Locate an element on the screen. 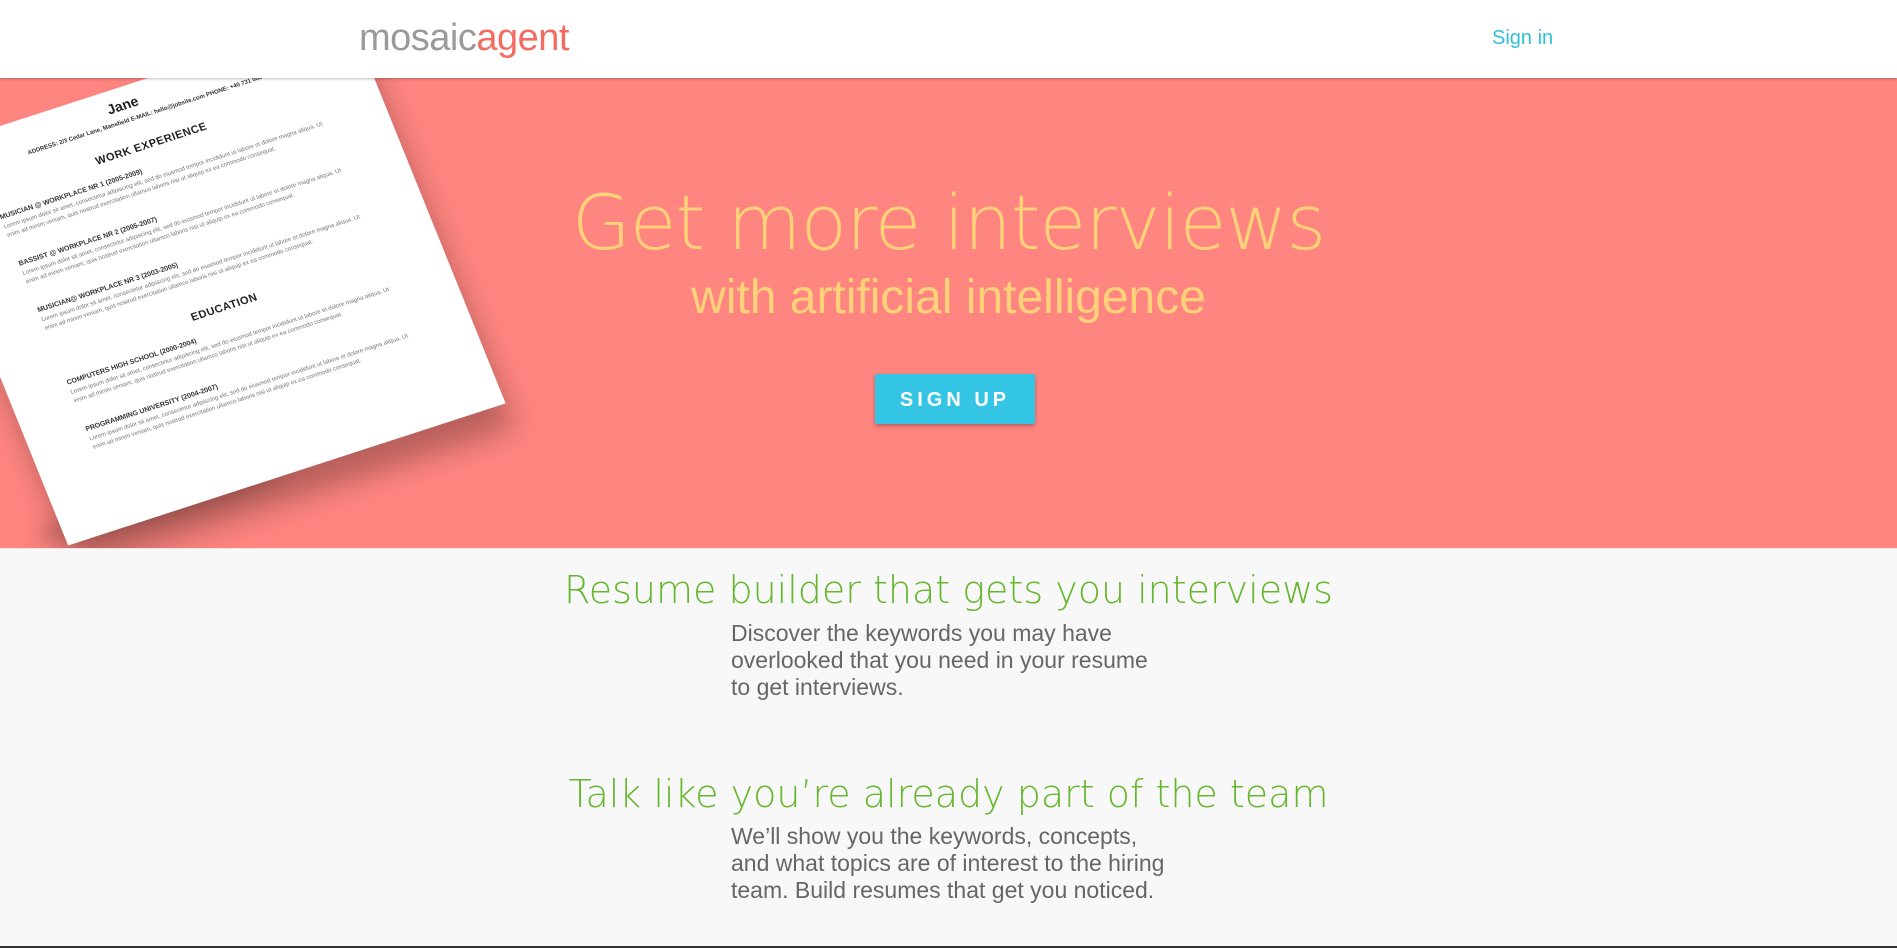  logo-text-mosaic: mosaic is located at coordinates (418, 38).